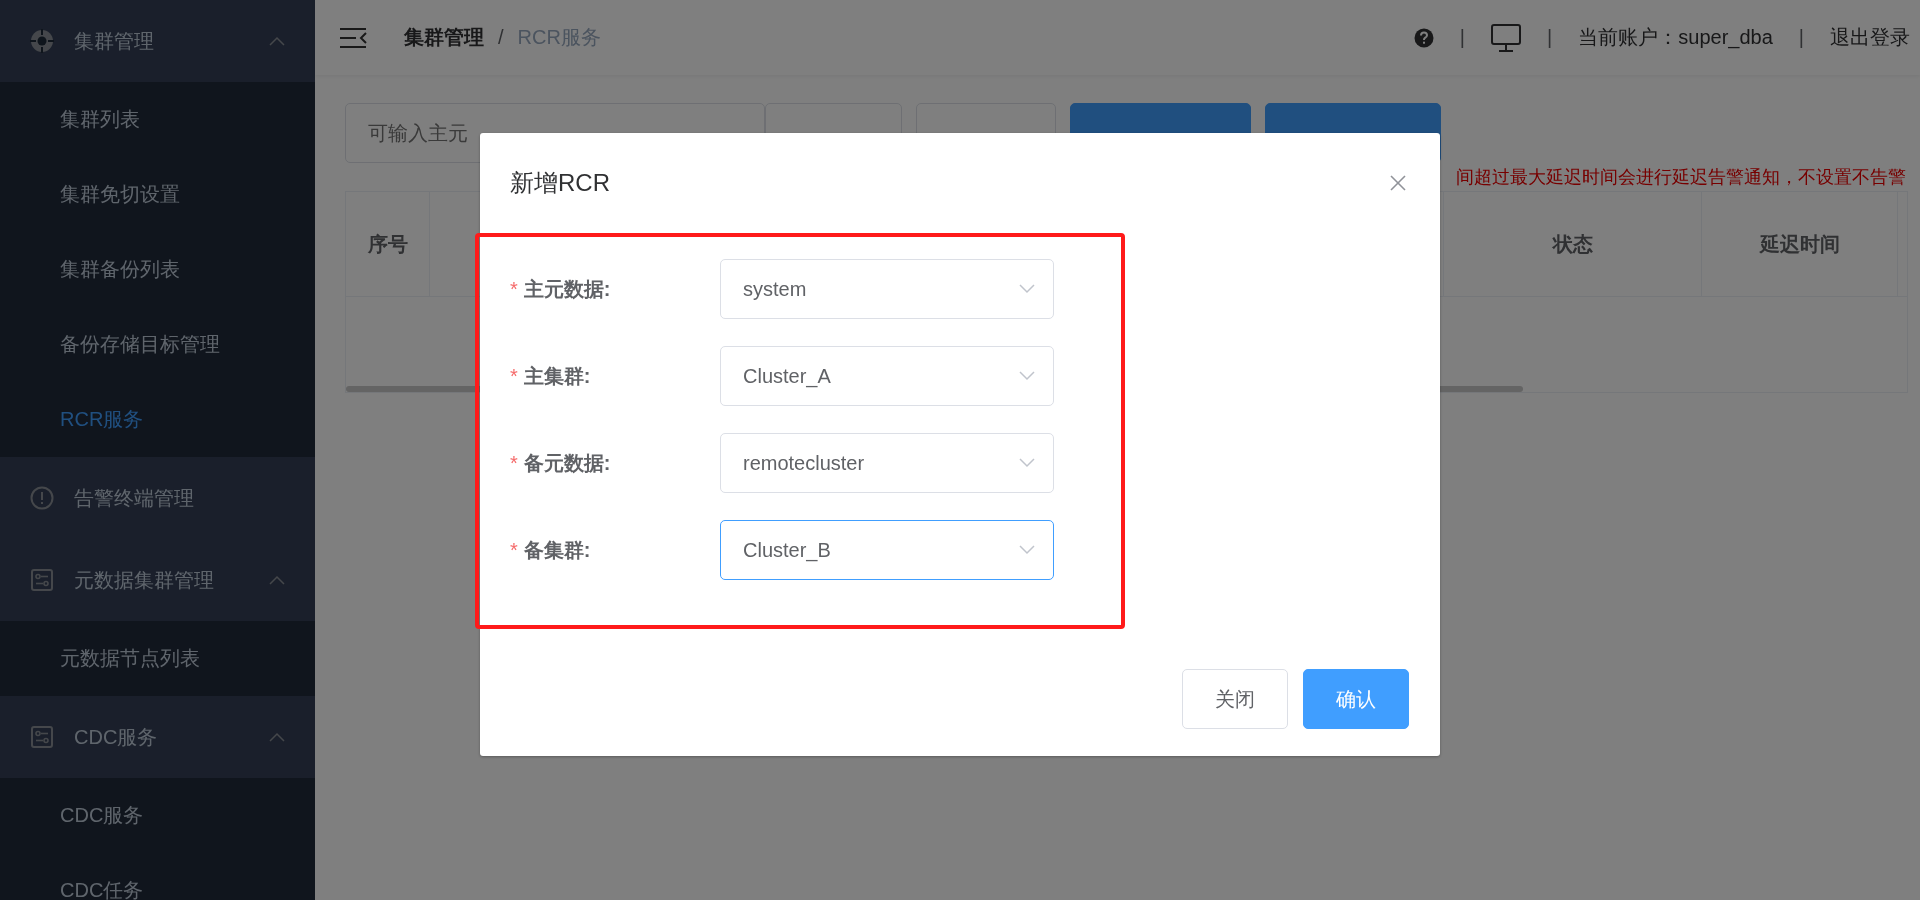 The image size is (1920, 900). I want to click on select-field: Cluster_A, so click(887, 376).